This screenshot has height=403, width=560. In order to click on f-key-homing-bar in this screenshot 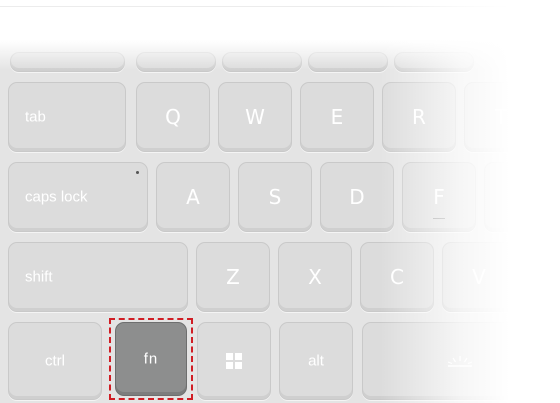, I will do `click(439, 218)`.